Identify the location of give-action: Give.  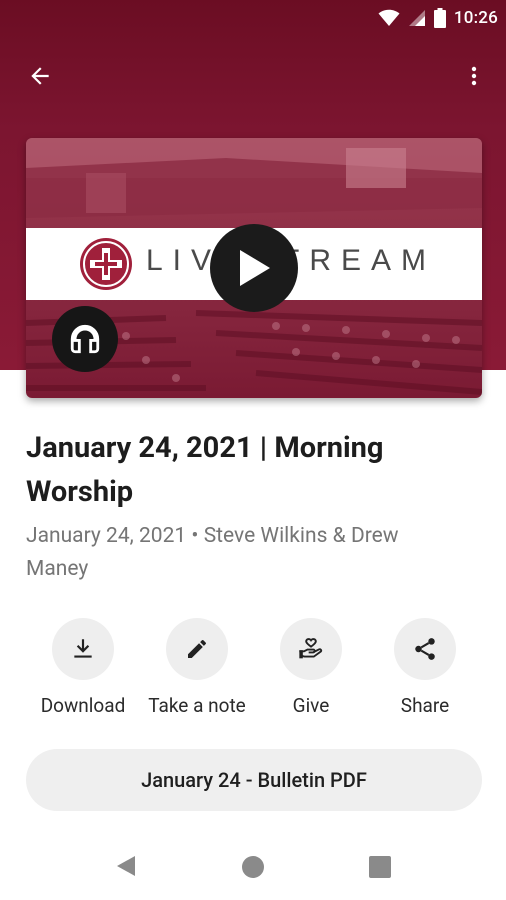
(311, 667).